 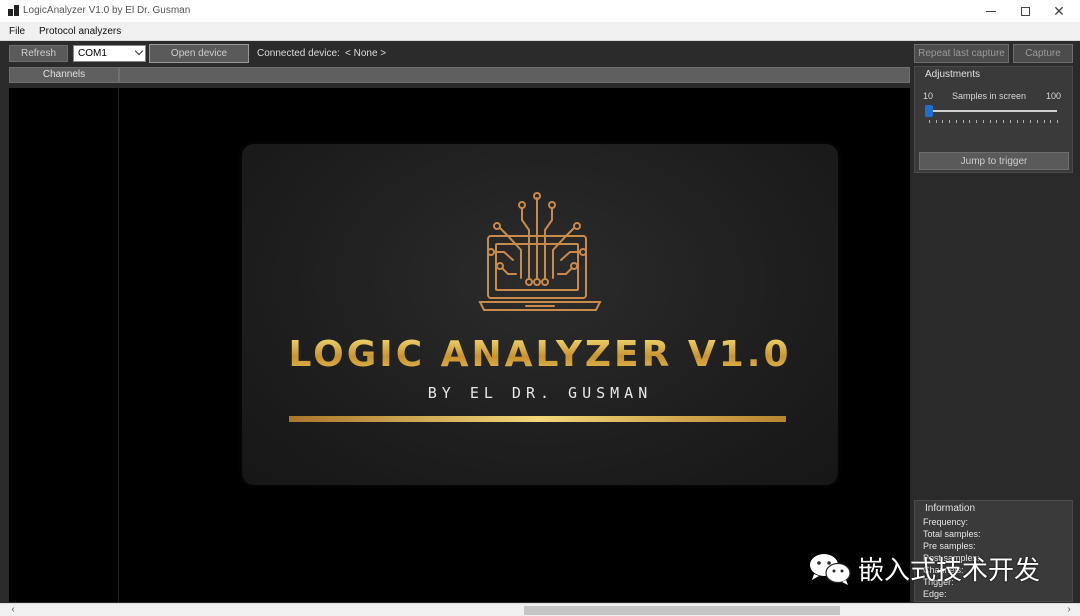 I want to click on menu-file: File, so click(x=17, y=31).